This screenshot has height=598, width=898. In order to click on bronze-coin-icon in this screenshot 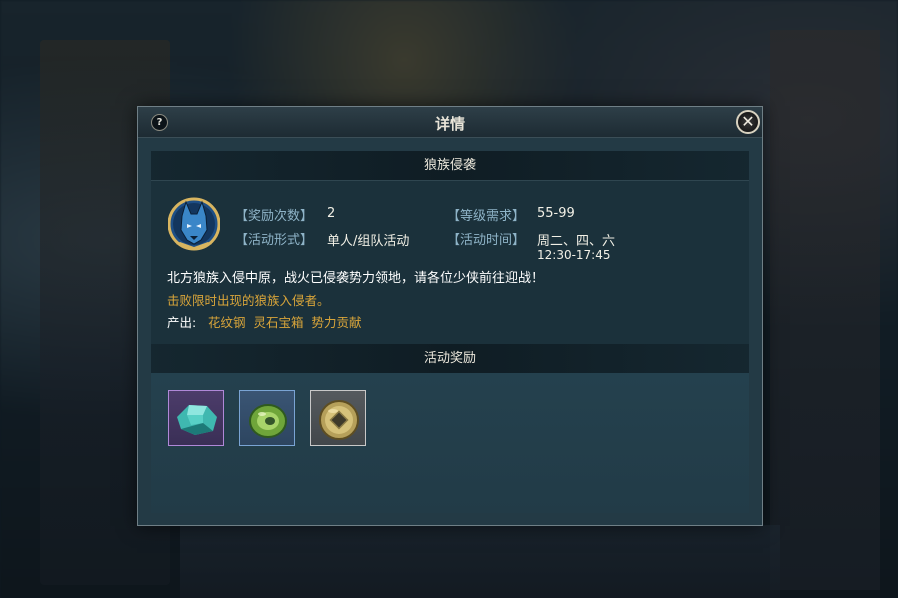, I will do `click(339, 420)`.